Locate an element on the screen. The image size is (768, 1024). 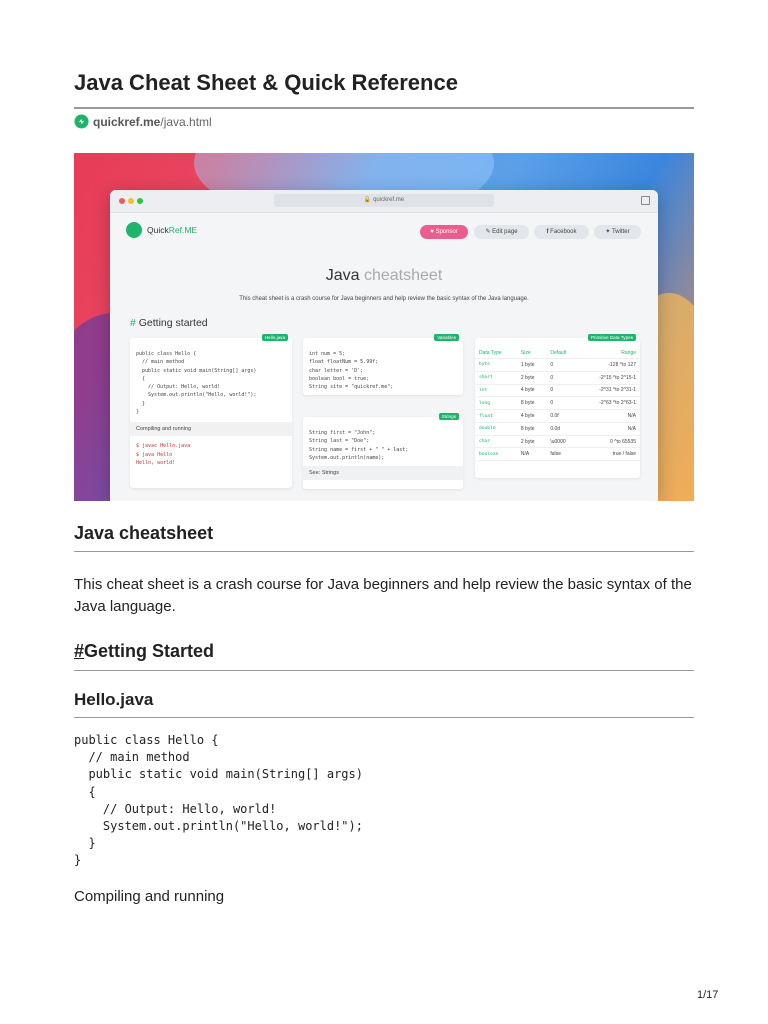
table-cell: float is located at coordinates (496, 416).